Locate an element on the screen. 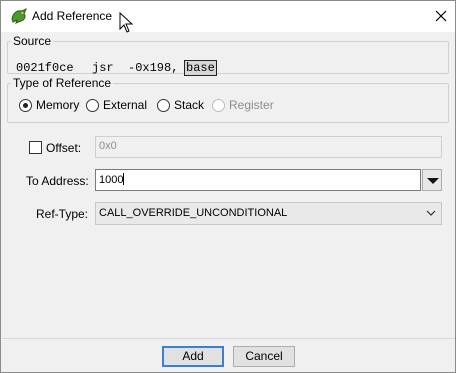  source-mnemonic: jsr is located at coordinates (103, 68).